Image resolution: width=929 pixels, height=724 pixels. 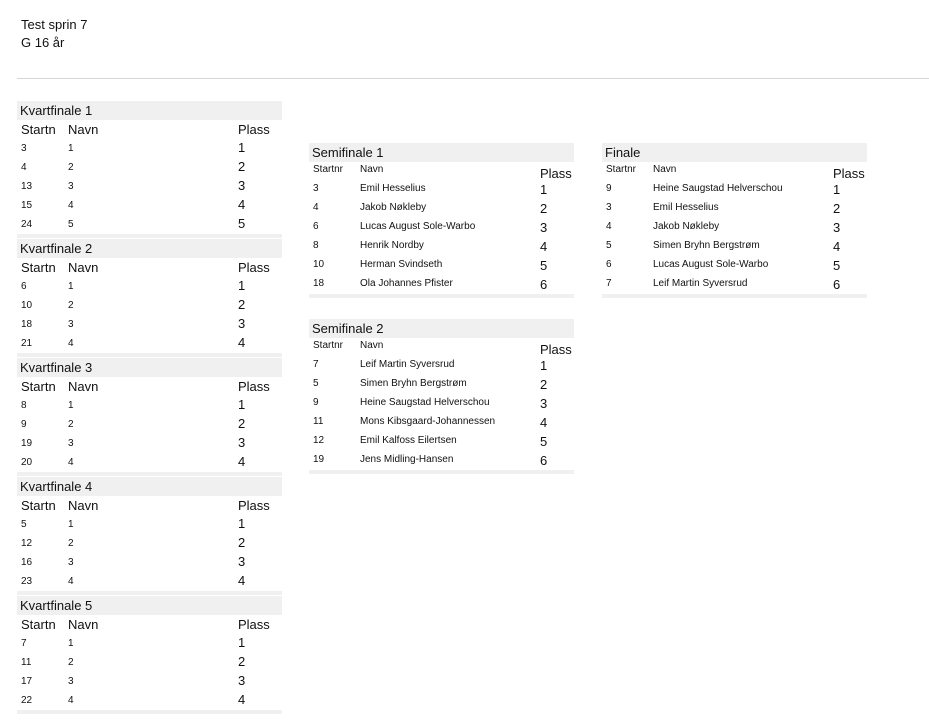 I want to click on startnr-cell: 13, so click(x=27, y=186).